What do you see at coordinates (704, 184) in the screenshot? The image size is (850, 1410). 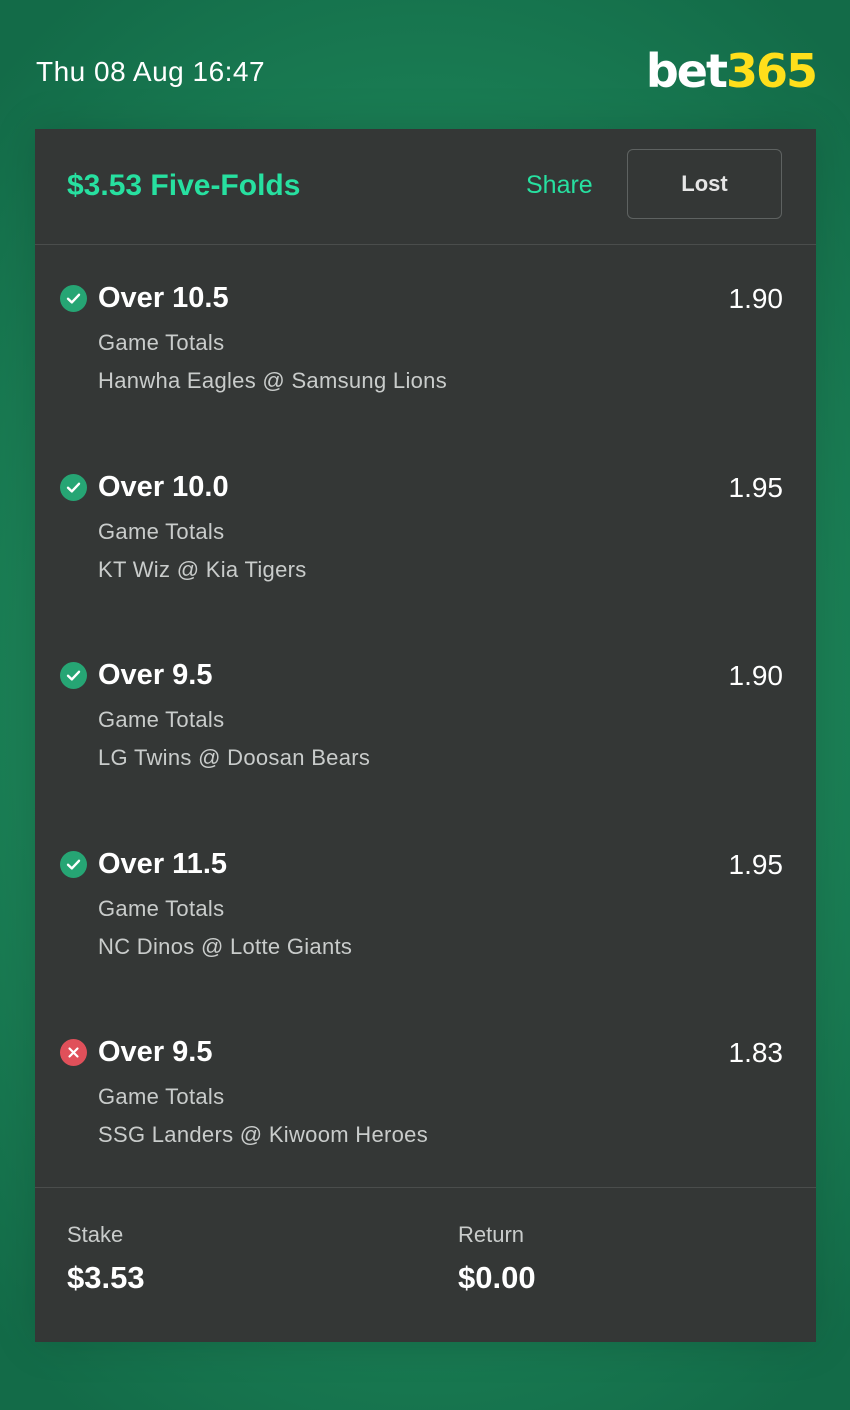 I see `bet-status-button: Lost` at bounding box center [704, 184].